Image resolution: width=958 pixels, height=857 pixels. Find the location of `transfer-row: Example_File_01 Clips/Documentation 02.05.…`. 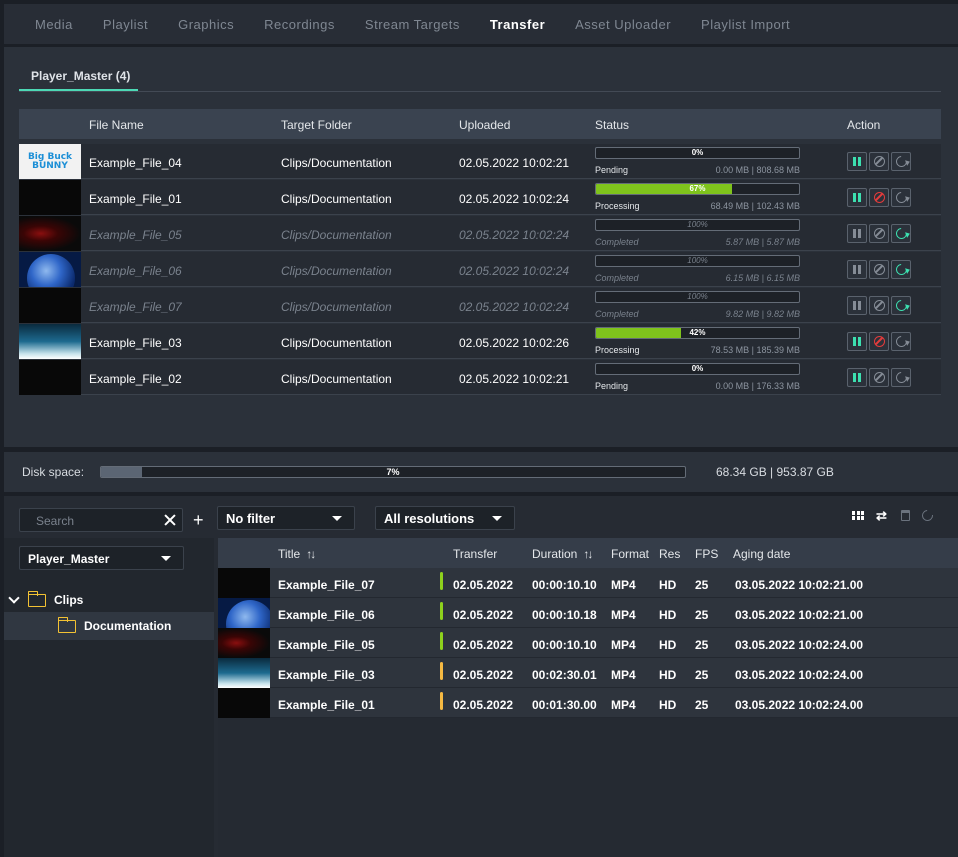

transfer-row: Example_File_01 Clips/Documentation 02.05.… is located at coordinates (480, 197).